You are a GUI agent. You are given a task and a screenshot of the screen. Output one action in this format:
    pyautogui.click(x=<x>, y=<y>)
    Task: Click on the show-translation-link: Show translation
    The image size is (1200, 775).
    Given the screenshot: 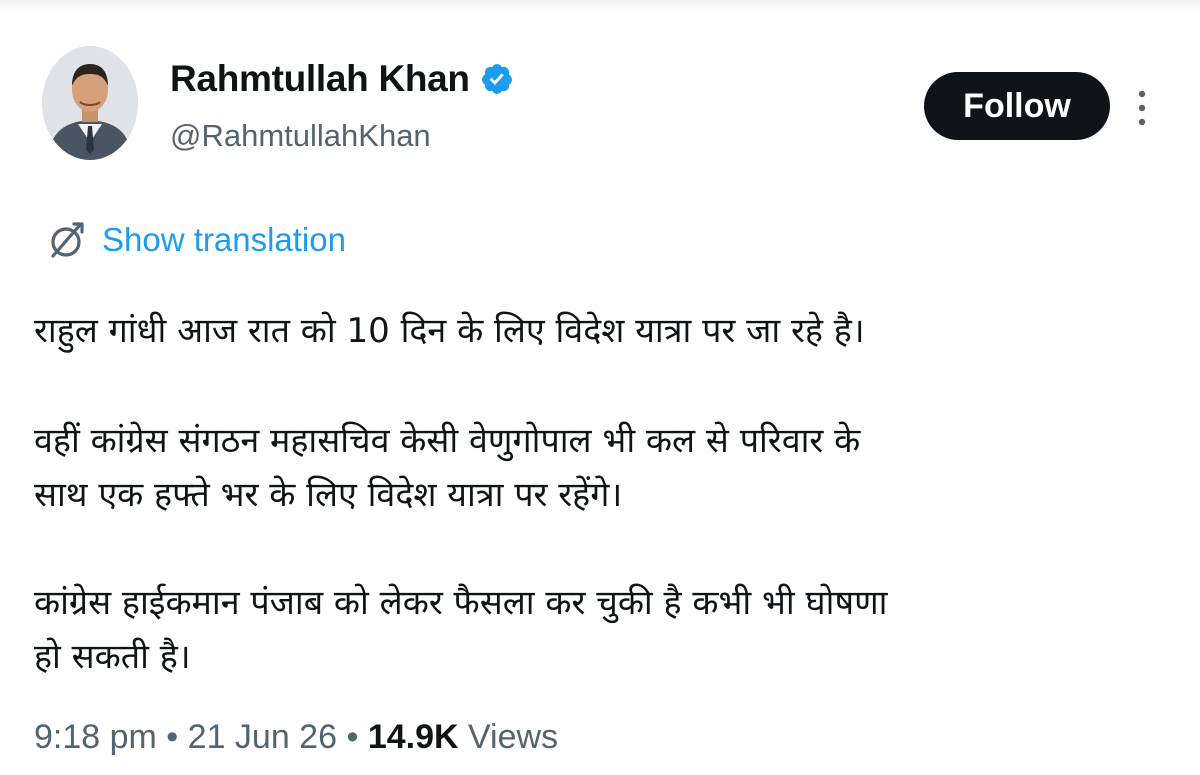 What is the action you would take?
    pyautogui.click(x=195, y=240)
    